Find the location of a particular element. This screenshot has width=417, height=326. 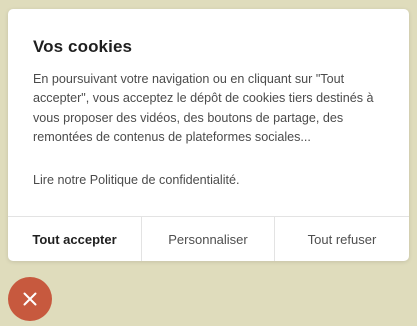

close-icon is located at coordinates (30, 299).